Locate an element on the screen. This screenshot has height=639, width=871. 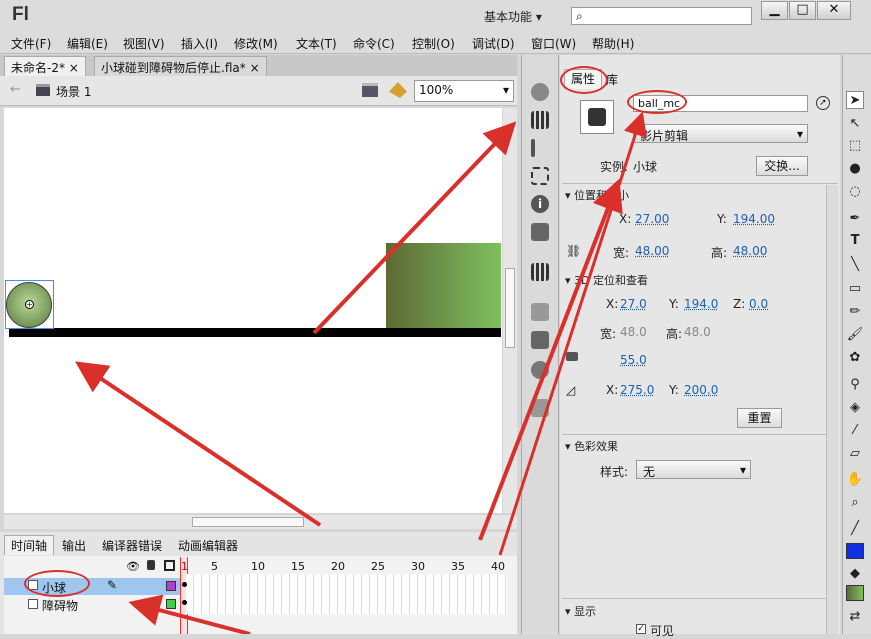
arrow-to-stage is located at coordinates (198, 444).